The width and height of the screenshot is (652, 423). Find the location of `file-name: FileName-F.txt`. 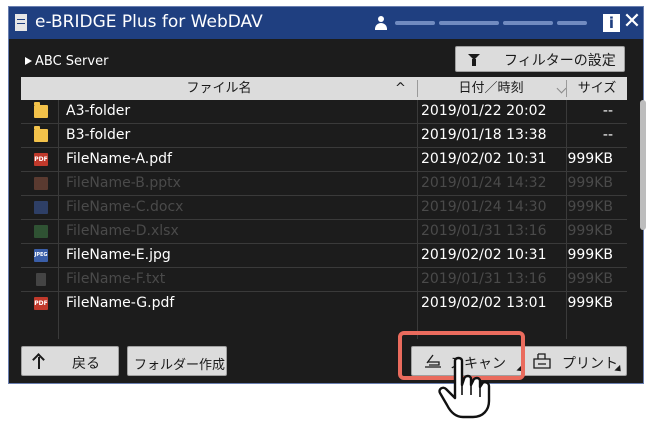

file-name: FileName-F.txt is located at coordinates (116, 279).